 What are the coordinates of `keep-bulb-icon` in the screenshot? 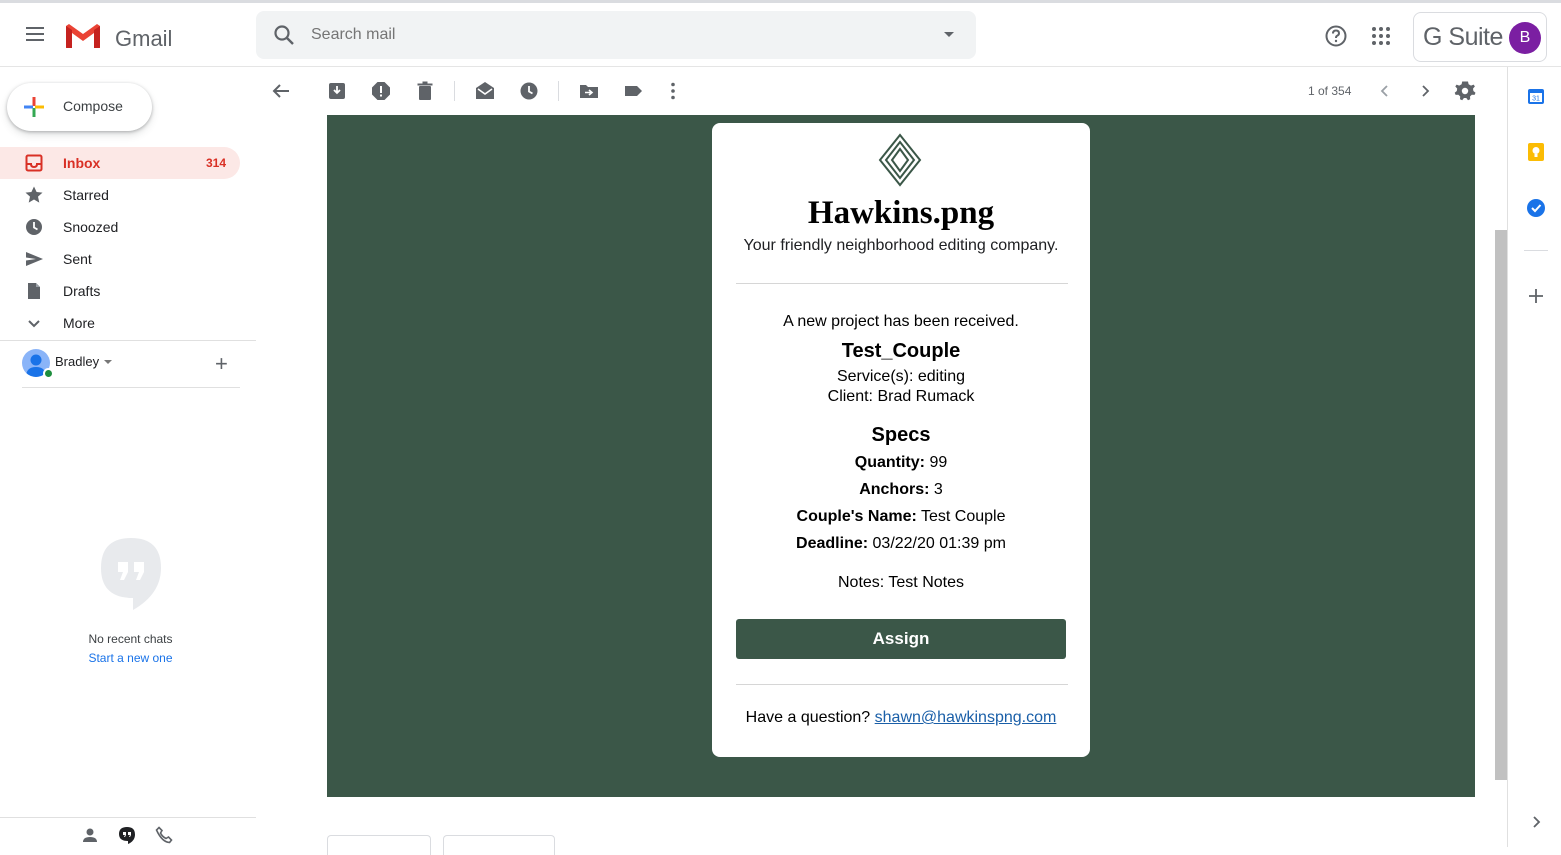 It's located at (1536, 152).